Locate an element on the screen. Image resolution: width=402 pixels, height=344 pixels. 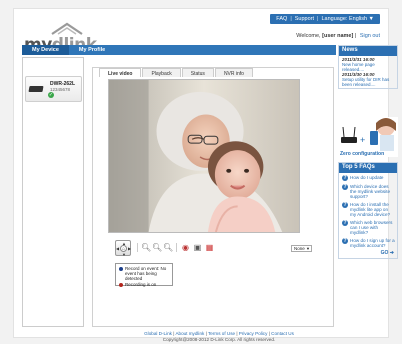
tab-live-video: Live video is located at coordinates (120, 72).